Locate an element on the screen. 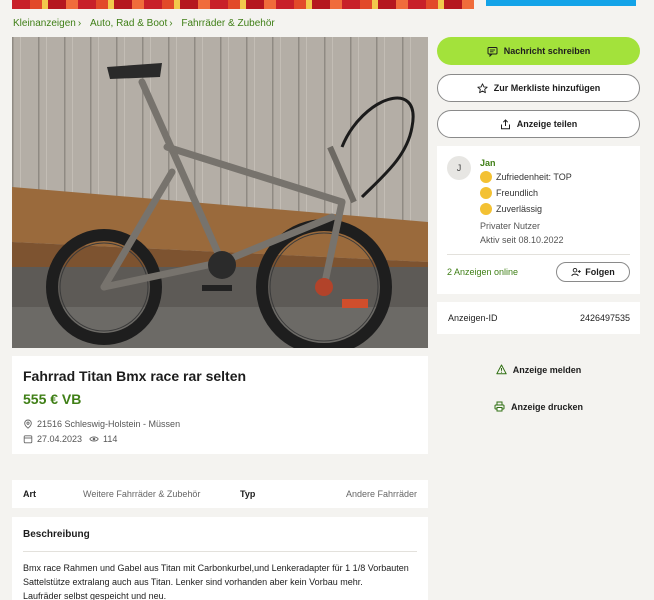 This screenshot has width=654, height=600. badge-label: Zuverlässig is located at coordinates (519, 209).